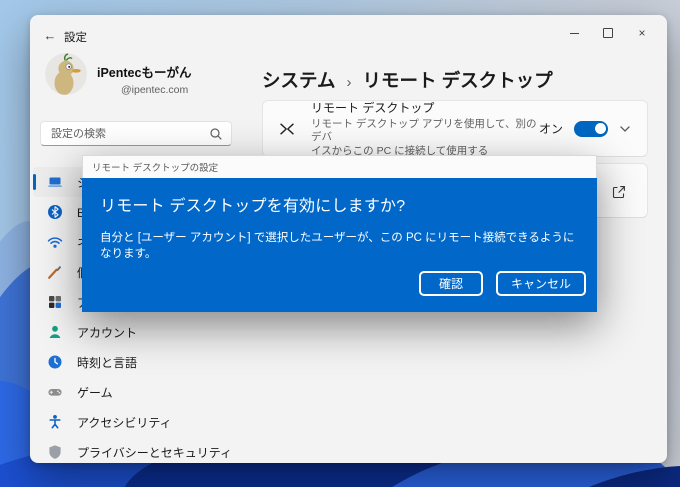 This screenshot has height=487, width=680. Describe the element at coordinates (107, 362) in the screenshot. I see `sidebar-item-label: 時刻と言語` at that location.